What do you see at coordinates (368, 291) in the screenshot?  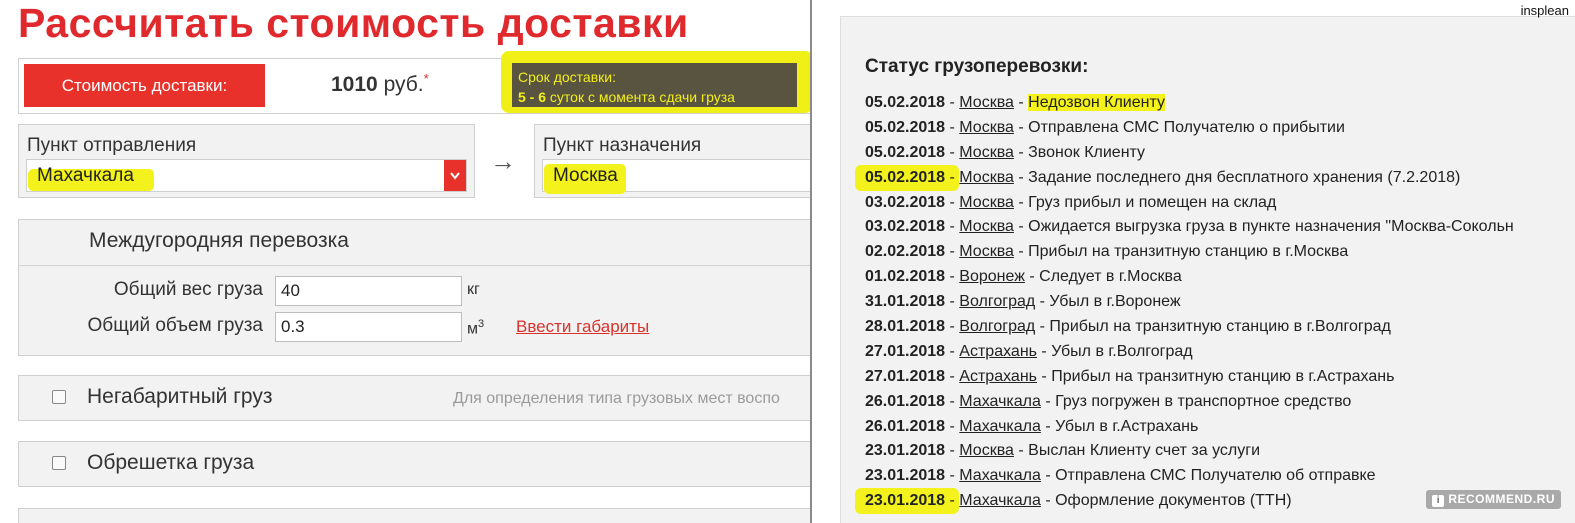 I see `weight-input: 40` at bounding box center [368, 291].